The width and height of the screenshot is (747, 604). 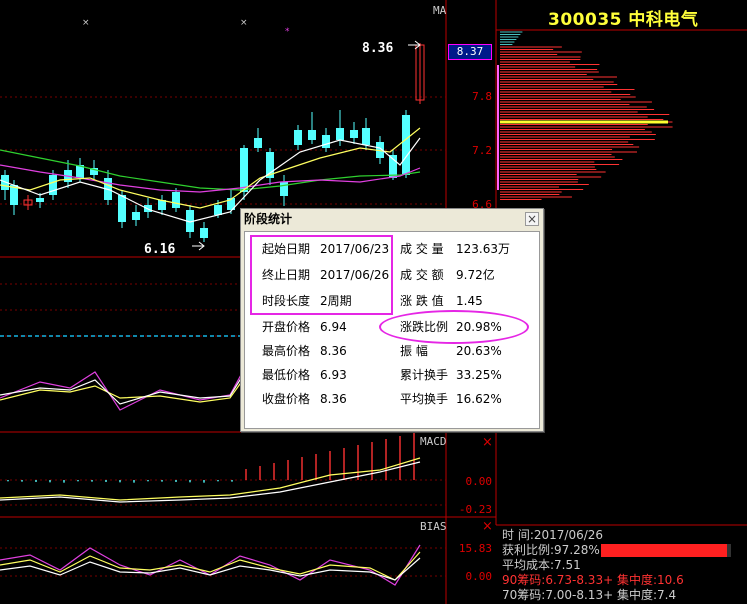 What do you see at coordinates (479, 399) in the screenshot?
I see `stat-value: 16.62%` at bounding box center [479, 399].